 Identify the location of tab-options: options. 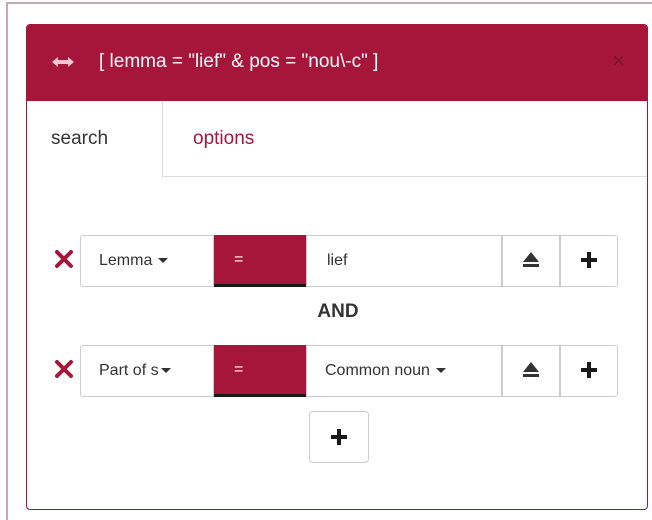
(223, 139).